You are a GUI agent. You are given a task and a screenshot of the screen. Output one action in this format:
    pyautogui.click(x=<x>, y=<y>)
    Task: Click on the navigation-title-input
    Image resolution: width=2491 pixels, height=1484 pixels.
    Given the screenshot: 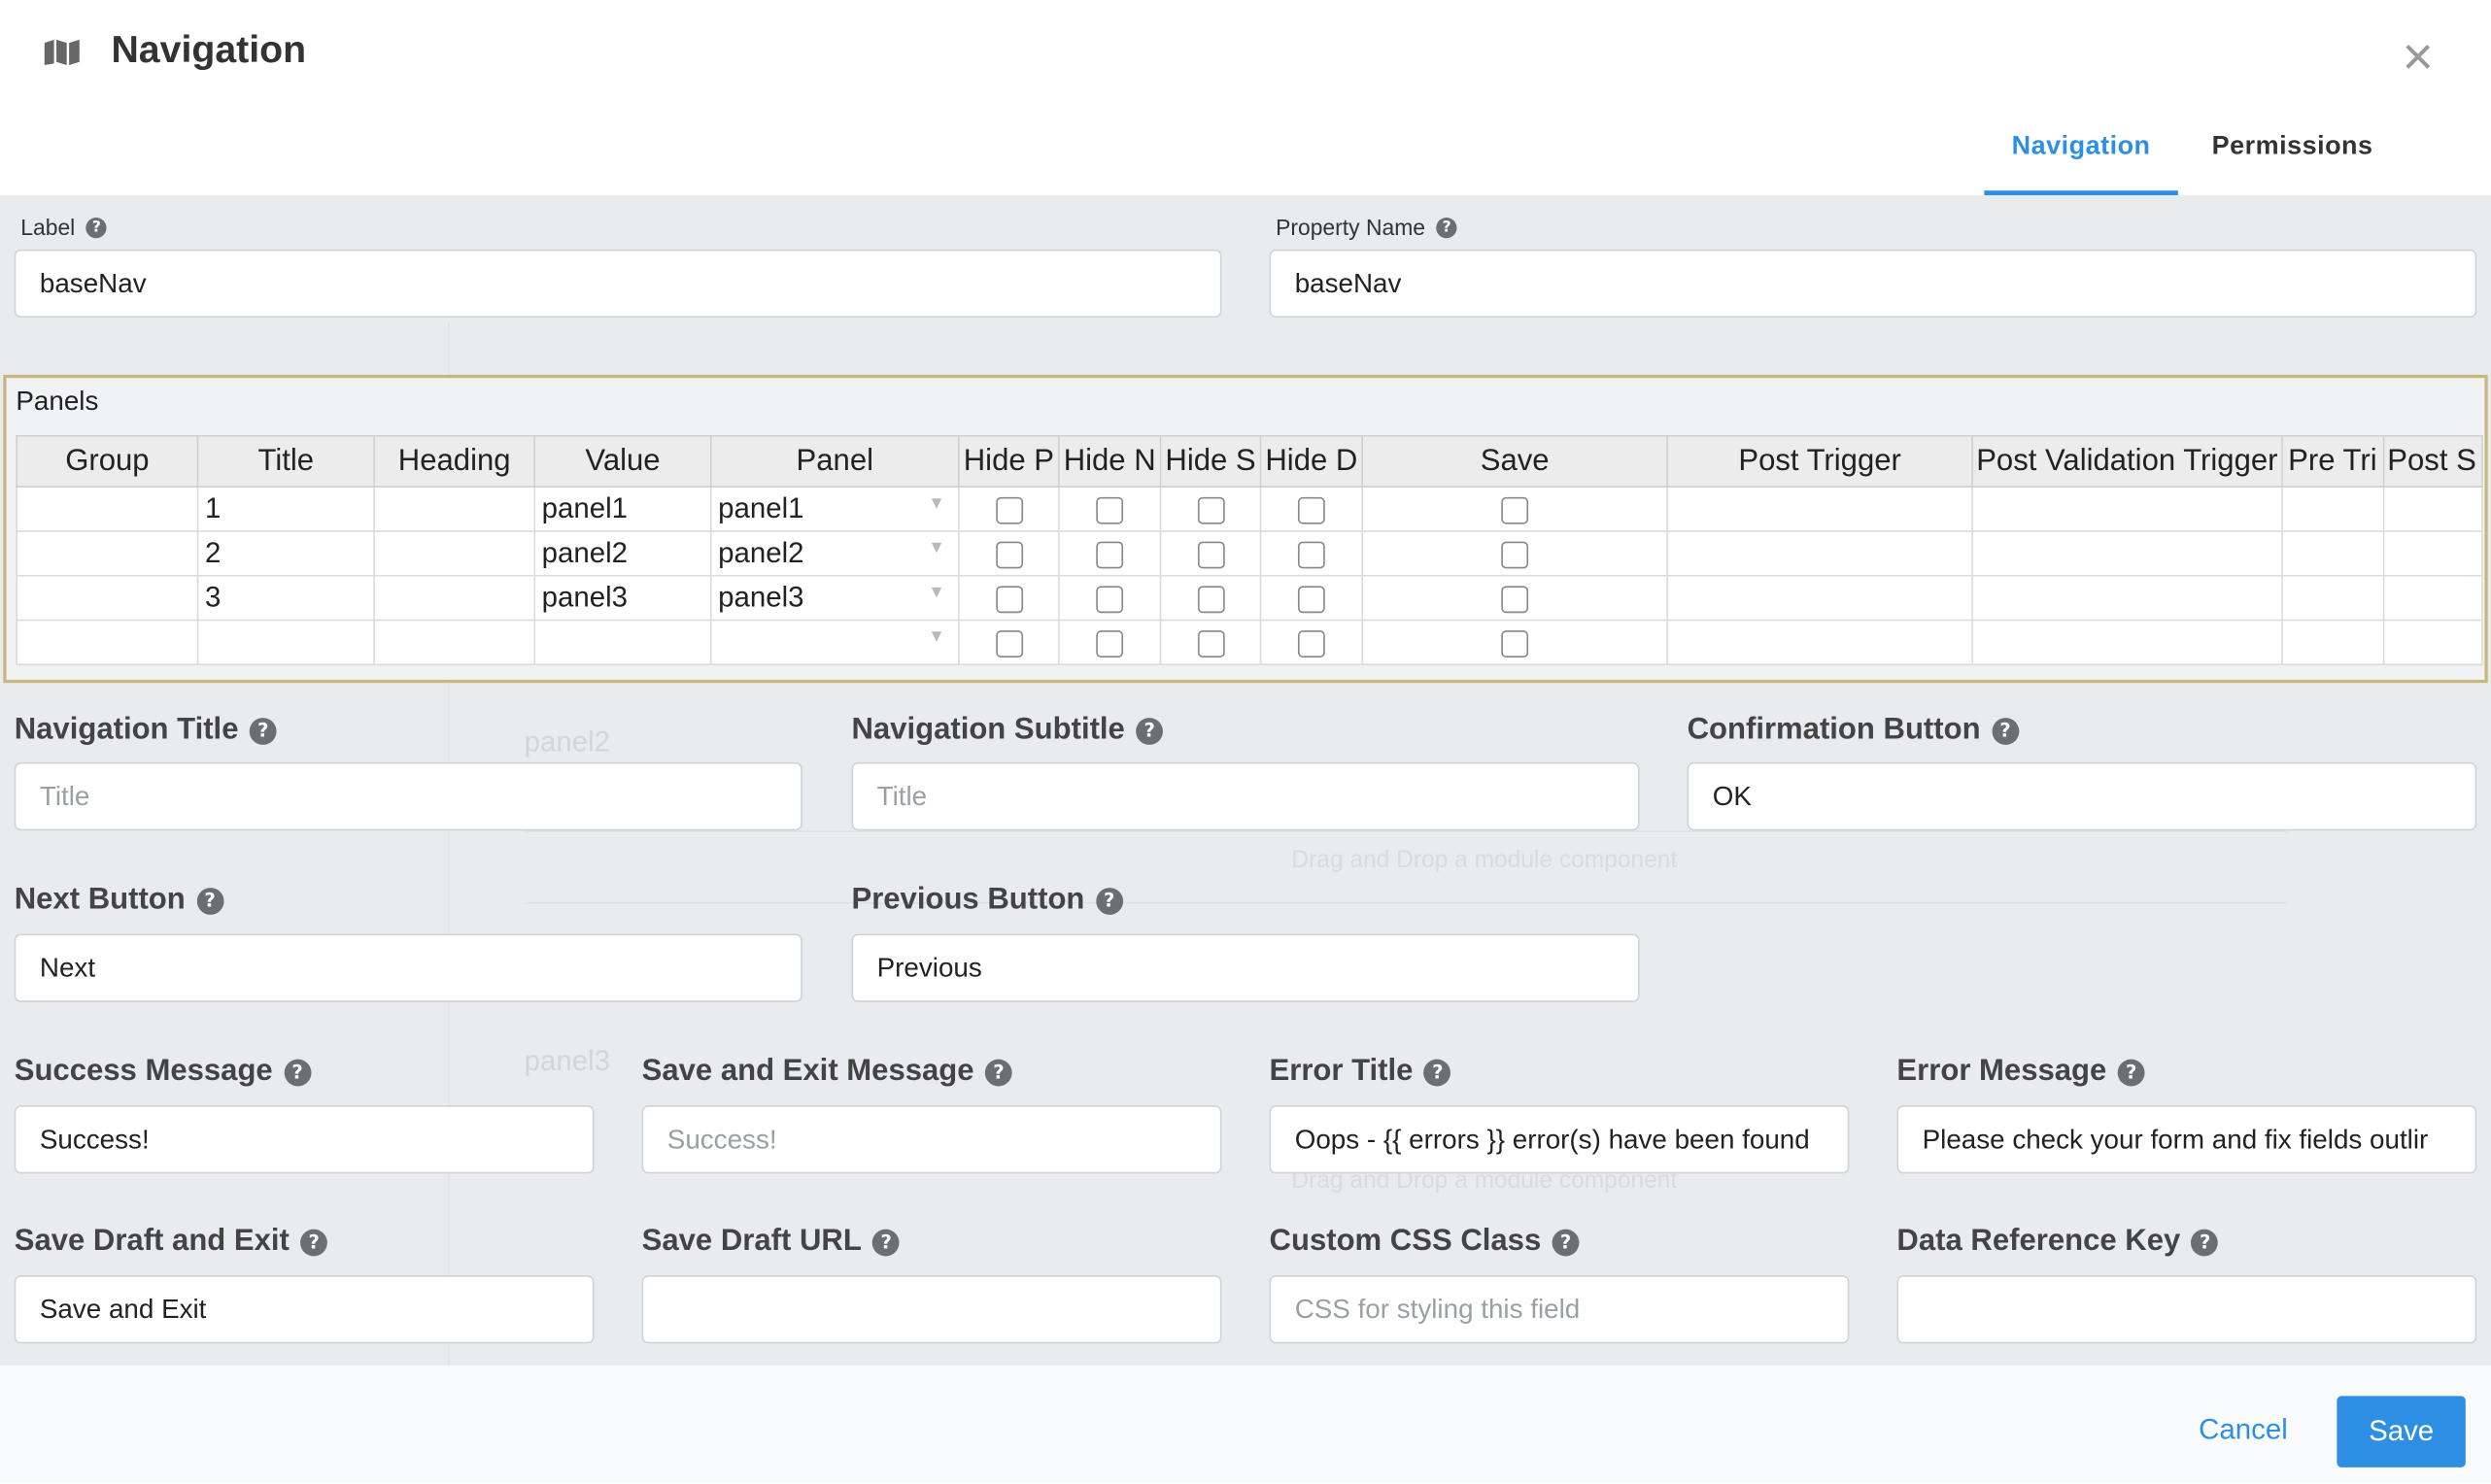 What is the action you would take?
    pyautogui.click(x=408, y=796)
    